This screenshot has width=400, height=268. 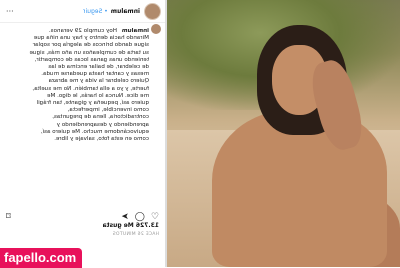 I want to click on watermark-label: fapello.com, so click(x=41, y=258).